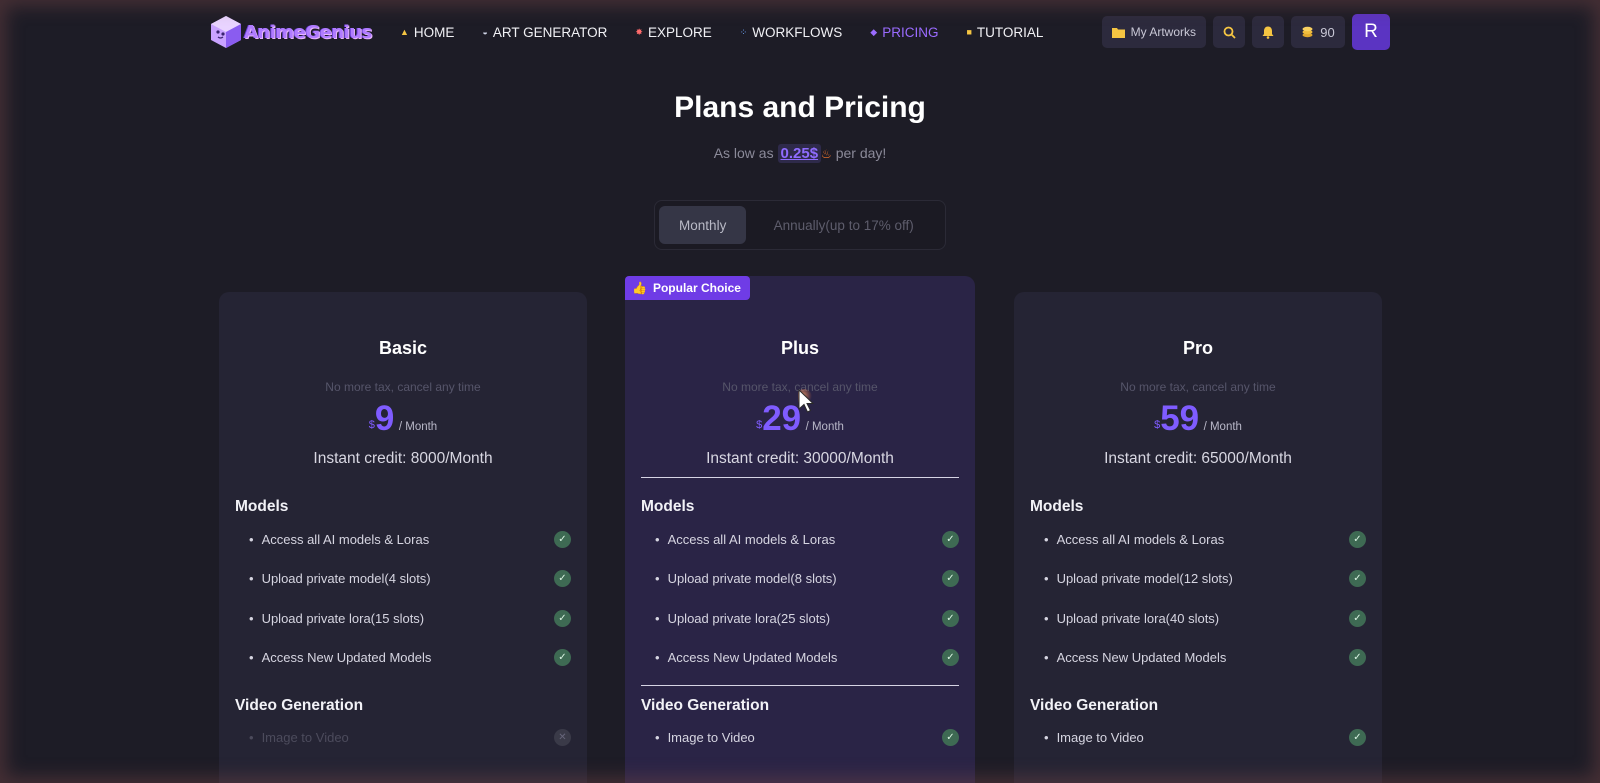 This screenshot has width=1600, height=783. What do you see at coordinates (1318, 32) in the screenshot?
I see `credits-balance: 90` at bounding box center [1318, 32].